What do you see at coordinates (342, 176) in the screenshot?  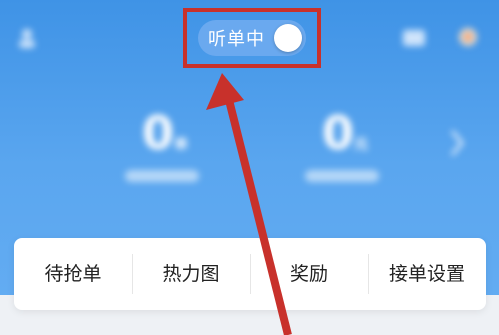 I see `stat-income-caption` at bounding box center [342, 176].